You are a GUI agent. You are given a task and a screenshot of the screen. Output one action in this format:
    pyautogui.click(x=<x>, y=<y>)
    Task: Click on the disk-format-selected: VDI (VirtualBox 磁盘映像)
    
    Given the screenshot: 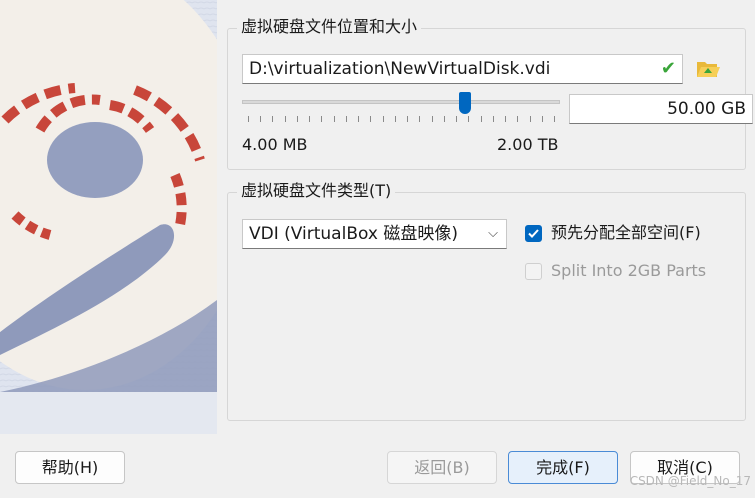 What is the action you would take?
    pyautogui.click(x=353, y=234)
    